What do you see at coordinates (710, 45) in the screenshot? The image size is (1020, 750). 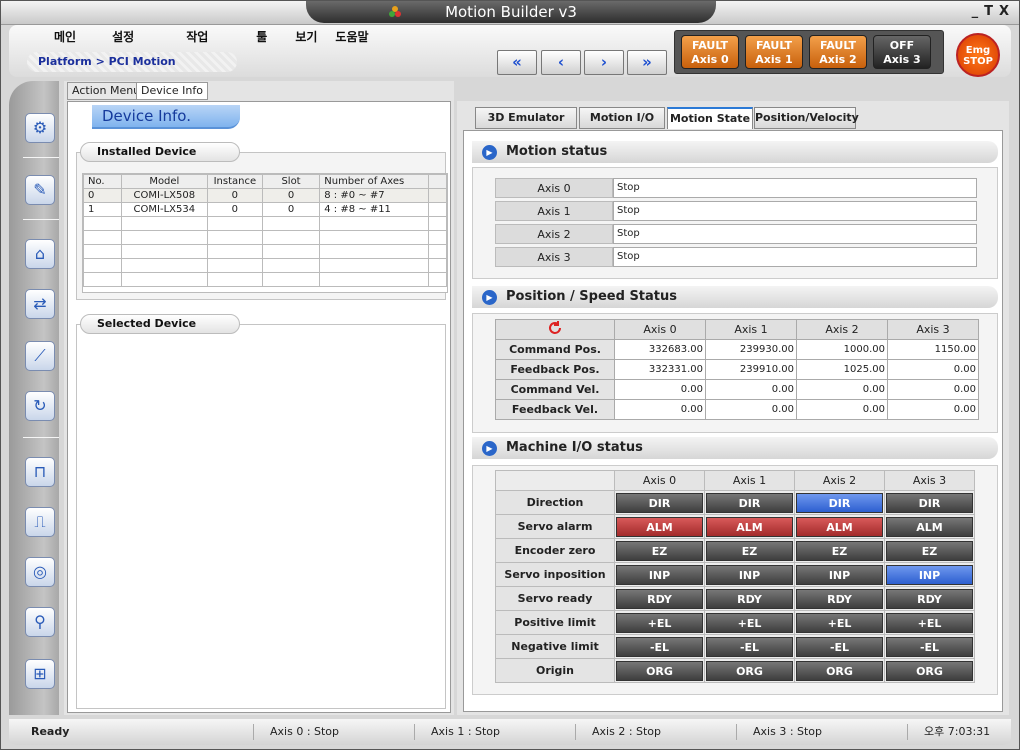 I see `axis0-state: FAULT` at bounding box center [710, 45].